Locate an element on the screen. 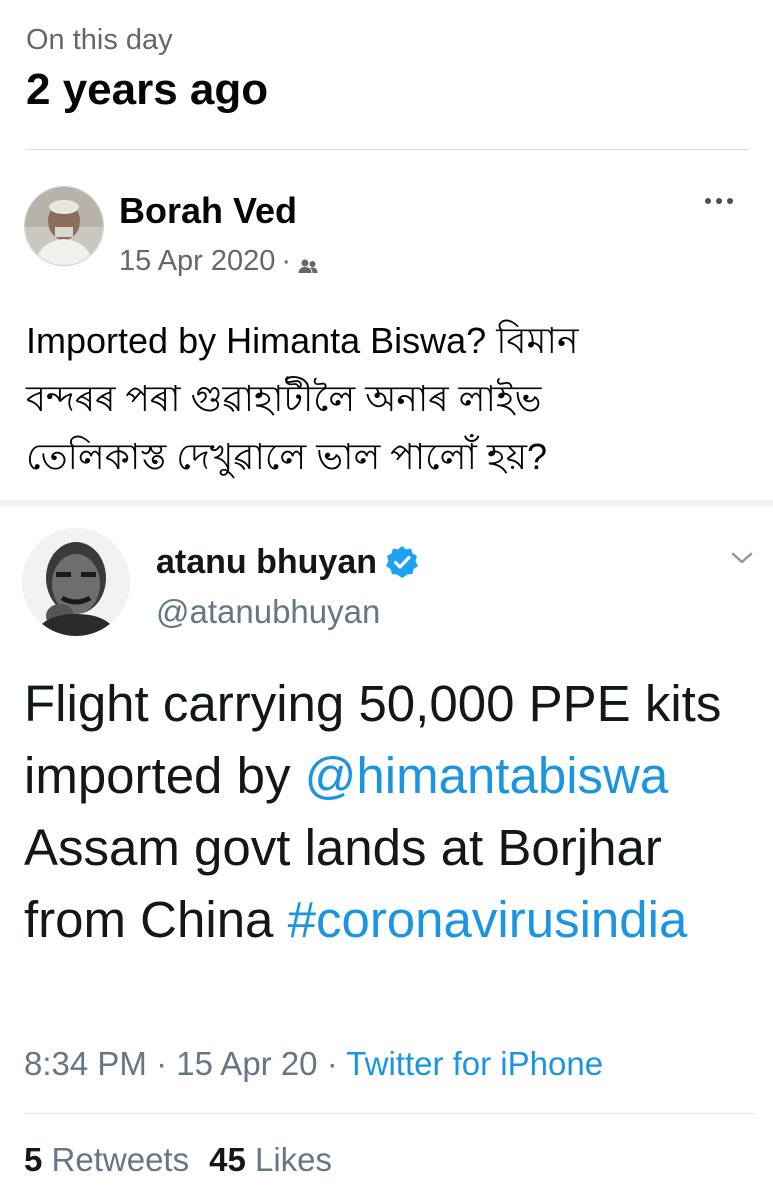 Image resolution: width=773 pixels, height=1200 pixels. tweet-time: 8:34 PM is located at coordinates (85, 1063).